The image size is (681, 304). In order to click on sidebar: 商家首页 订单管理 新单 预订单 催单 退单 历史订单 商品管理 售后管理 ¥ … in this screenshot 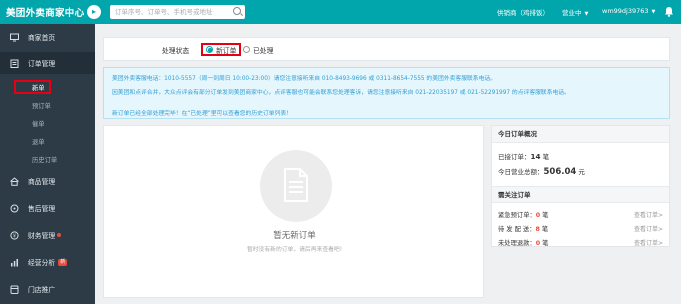, I will do `click(47, 164)`.